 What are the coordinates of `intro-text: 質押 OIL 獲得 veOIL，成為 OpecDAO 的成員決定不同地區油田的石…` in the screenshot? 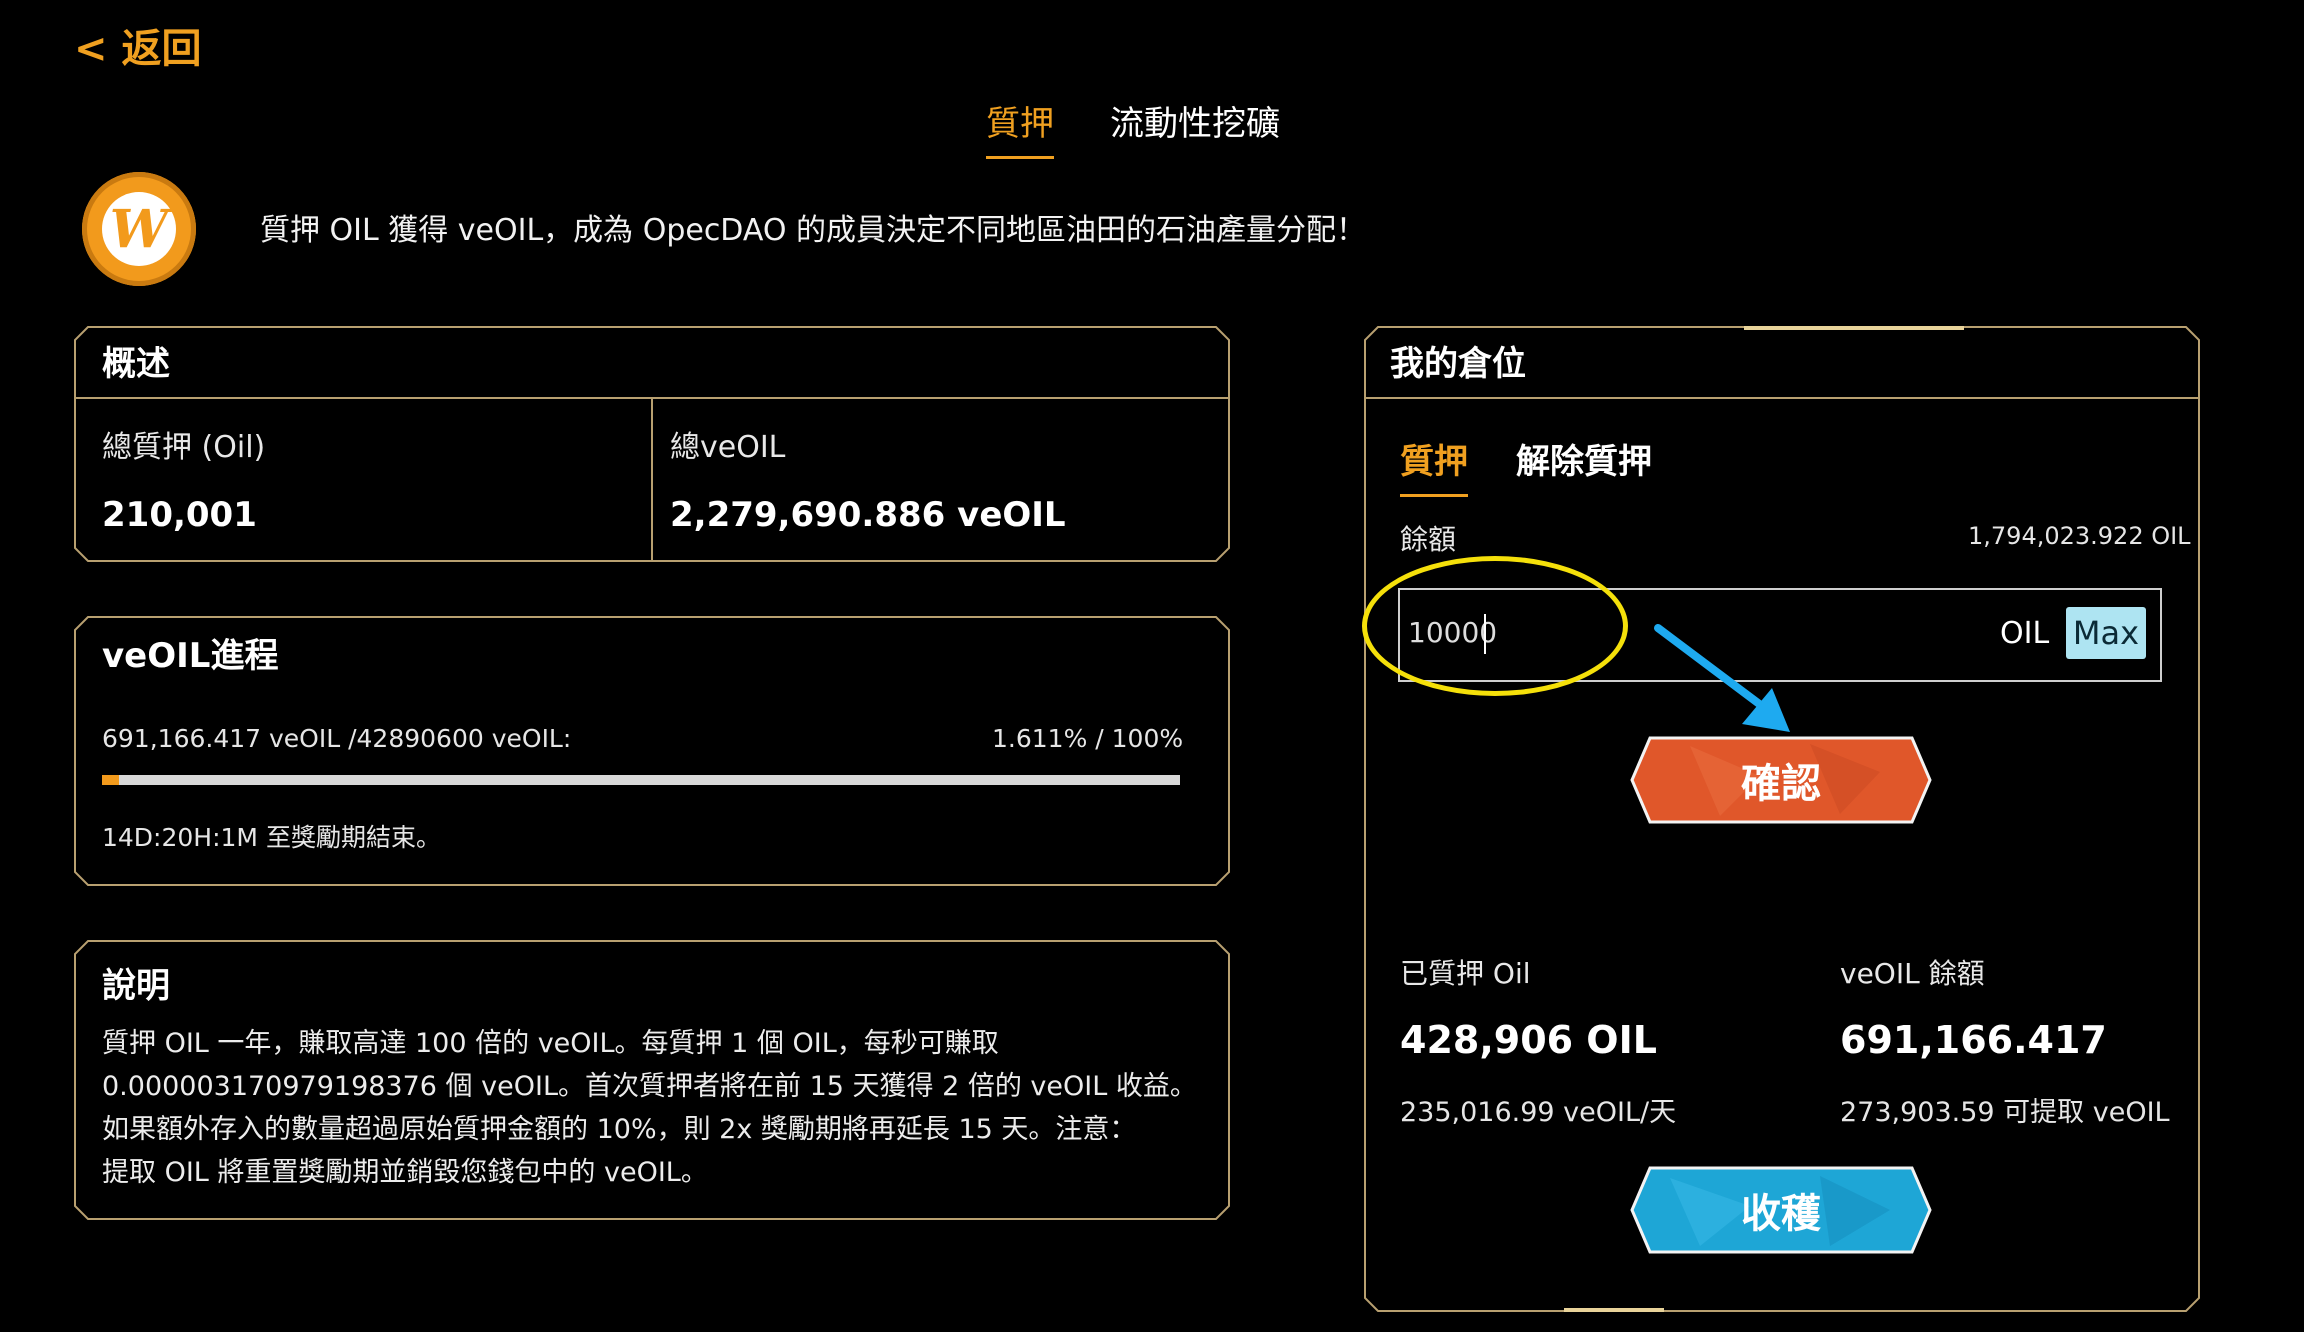 It's located at (813, 230).